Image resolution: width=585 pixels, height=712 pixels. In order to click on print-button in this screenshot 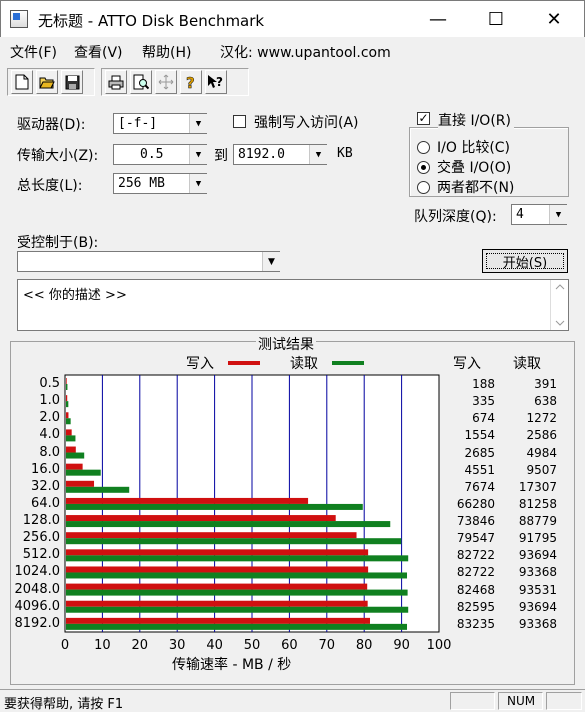, I will do `click(116, 82)`.